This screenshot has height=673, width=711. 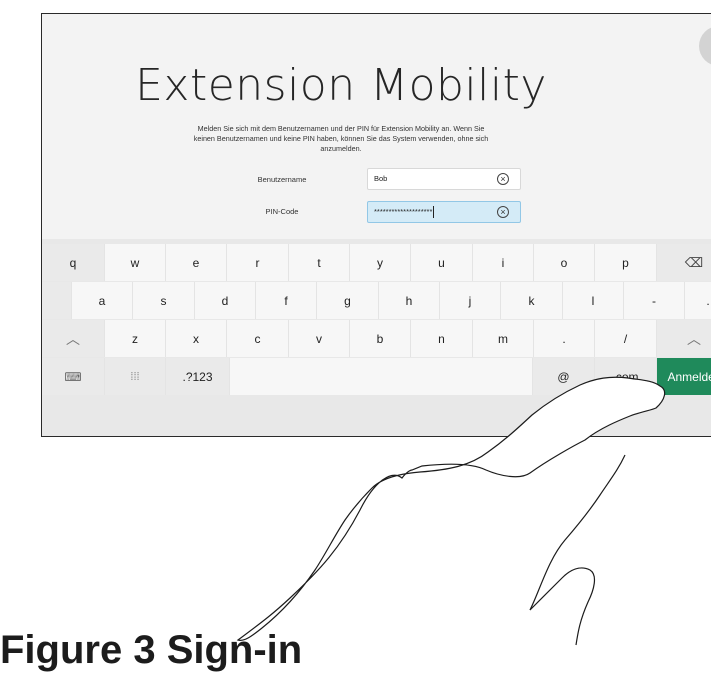 What do you see at coordinates (442, 338) in the screenshot?
I see `key-n: n` at bounding box center [442, 338].